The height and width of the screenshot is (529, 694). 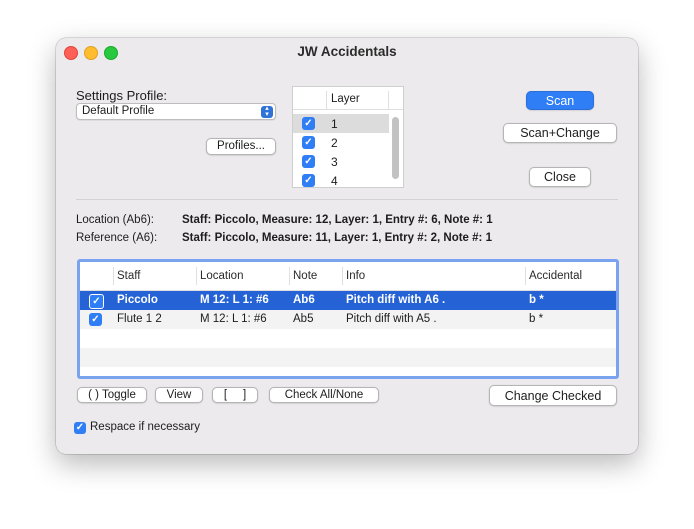 I want to click on window-title: JW Accidentals, so click(x=347, y=51).